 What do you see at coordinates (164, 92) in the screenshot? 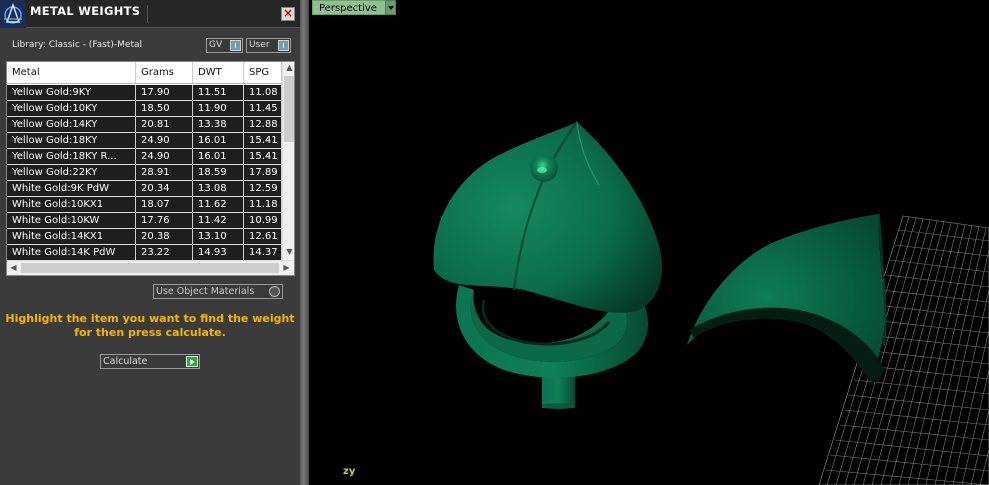
I see `cell-grams: 17.90` at bounding box center [164, 92].